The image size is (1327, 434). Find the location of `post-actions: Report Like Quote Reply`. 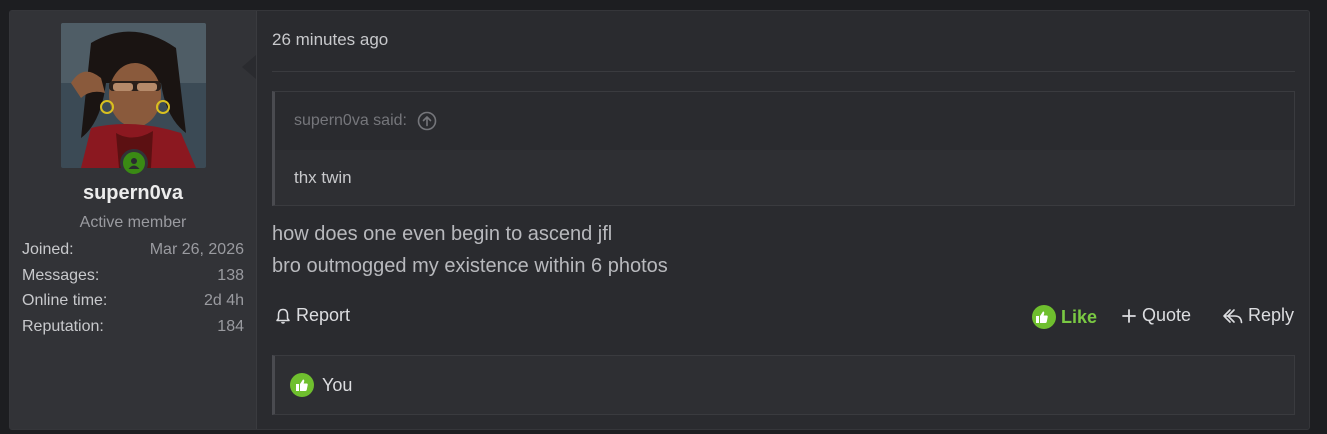

post-actions: Report Like Quote Reply is located at coordinates (783, 319).